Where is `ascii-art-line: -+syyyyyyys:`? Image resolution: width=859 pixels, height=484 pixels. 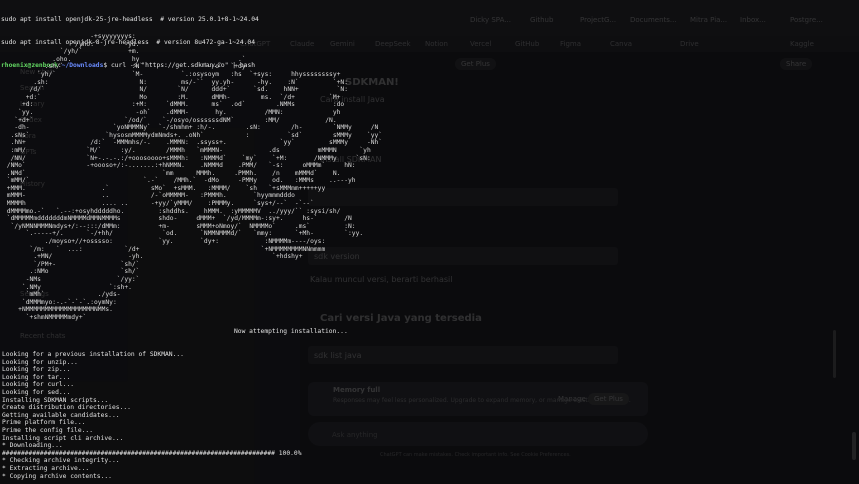
ascii-art-line: -+syyyyyyys: is located at coordinates (69, 36).